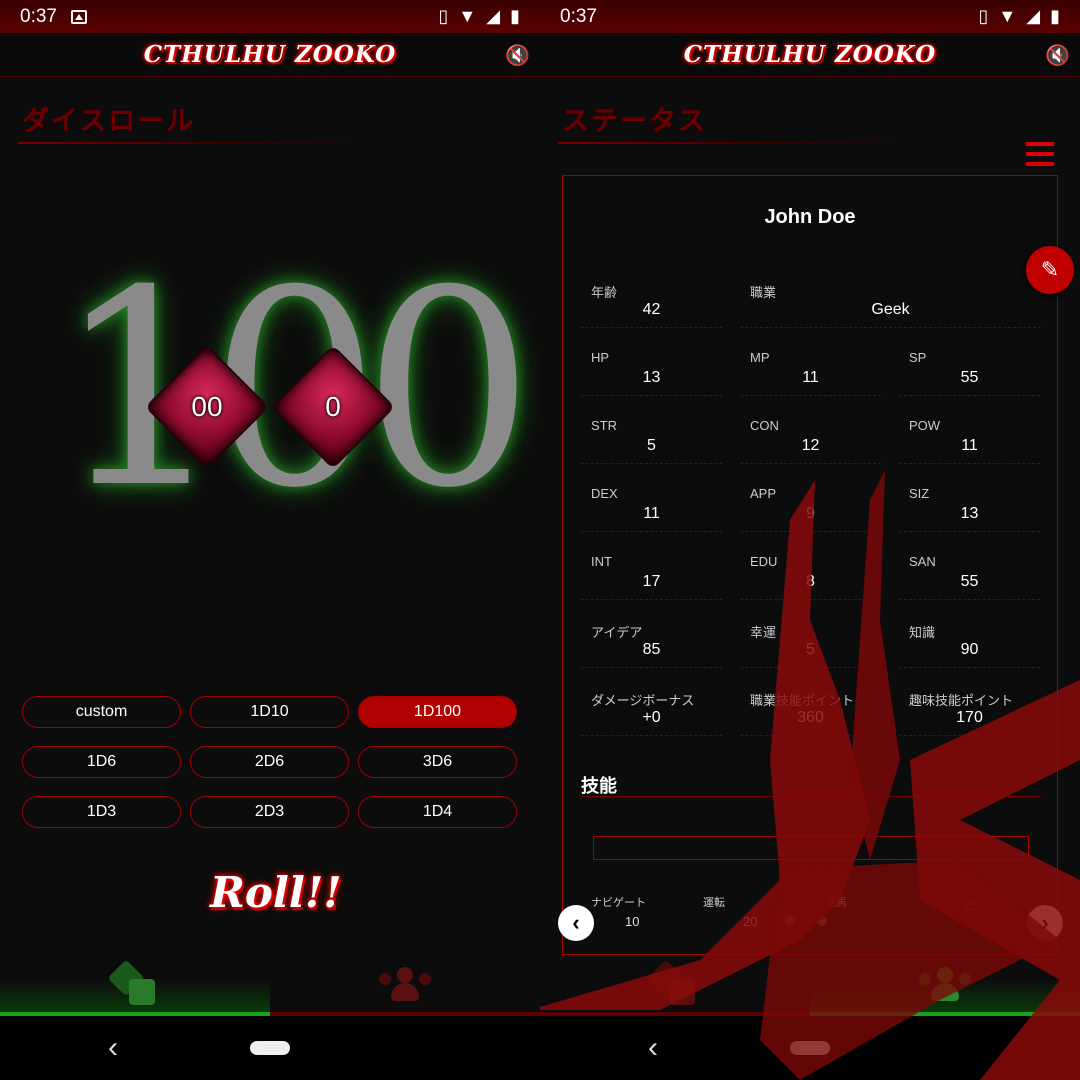  I want to click on field-hobby-skill-points: 趣味技能ポイント 170, so click(969, 709).